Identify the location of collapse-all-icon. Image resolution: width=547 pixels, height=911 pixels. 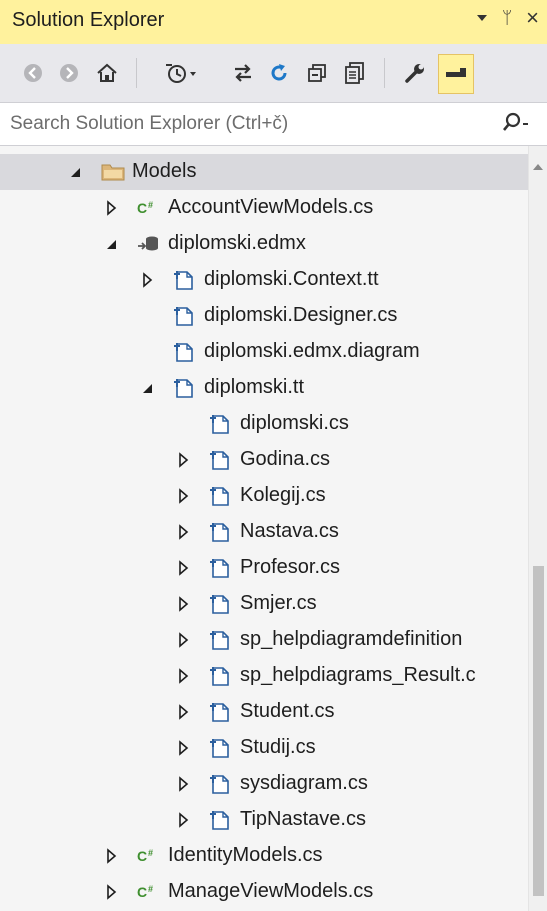
(317, 73).